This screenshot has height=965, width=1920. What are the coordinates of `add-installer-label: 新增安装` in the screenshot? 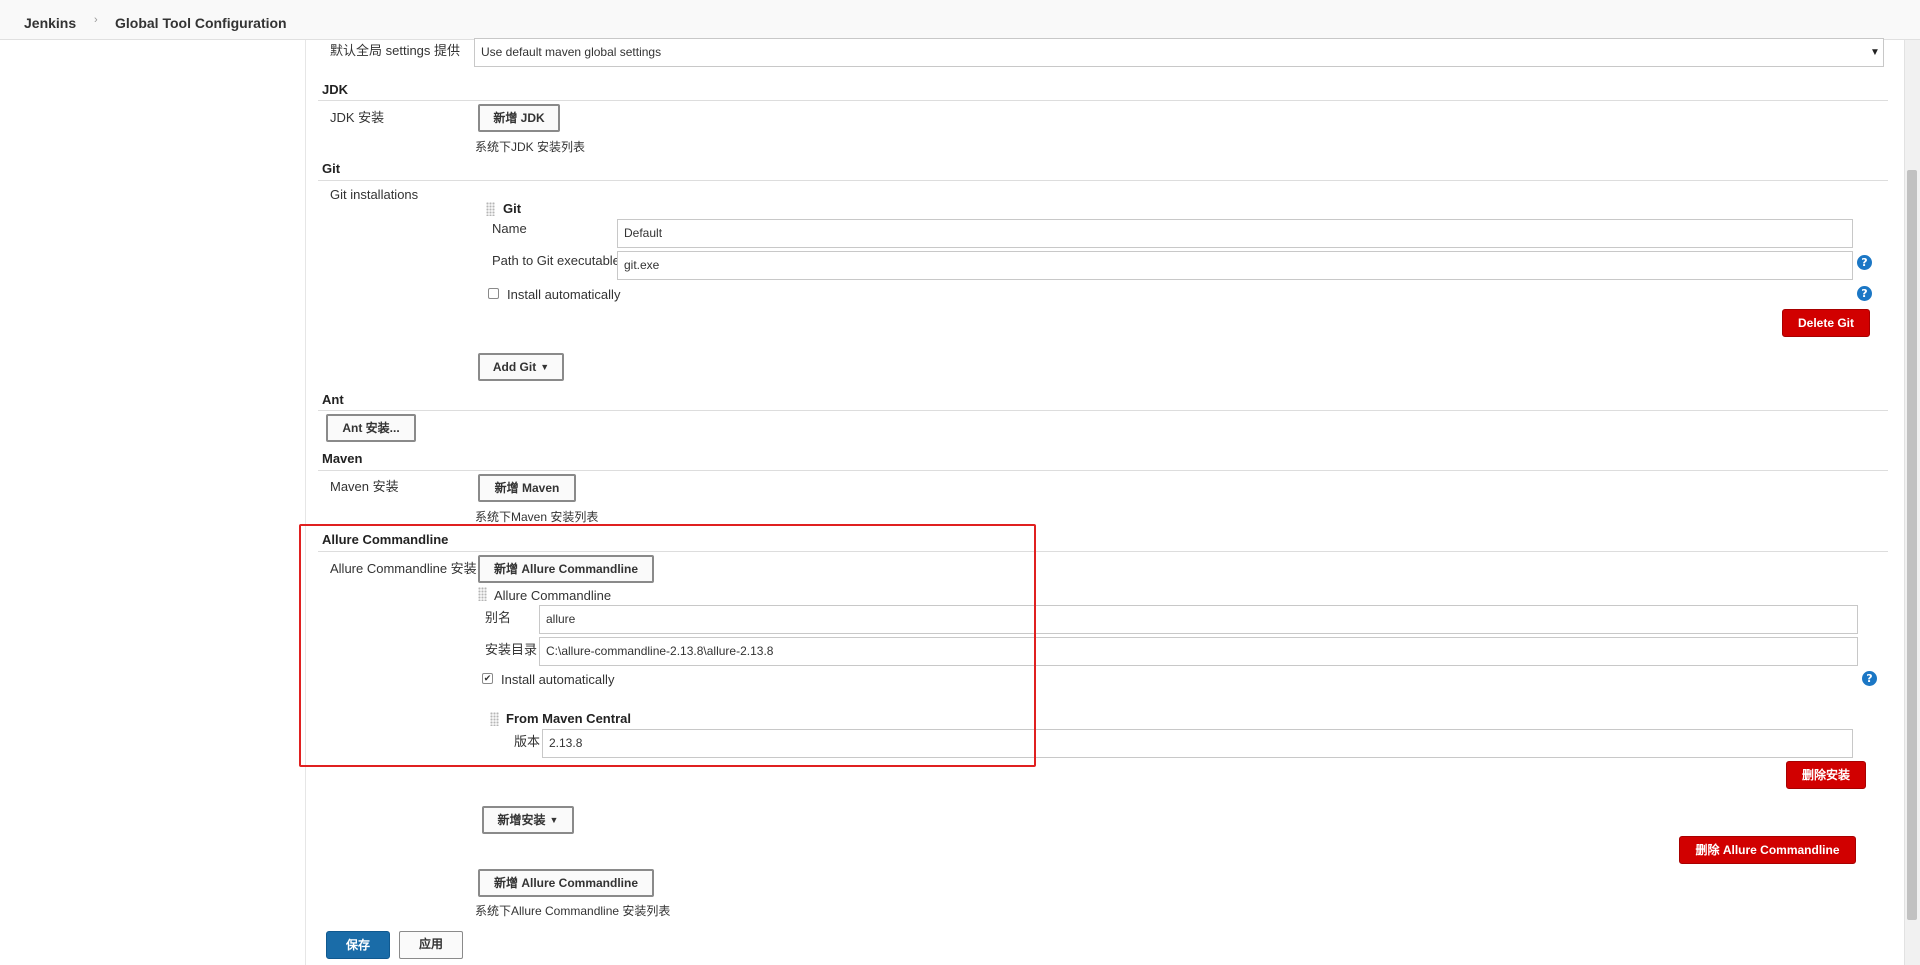 It's located at (521, 820).